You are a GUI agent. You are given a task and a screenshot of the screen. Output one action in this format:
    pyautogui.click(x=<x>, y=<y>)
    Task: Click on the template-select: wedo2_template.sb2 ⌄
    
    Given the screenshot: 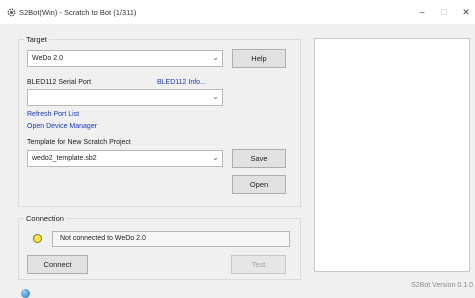 What is the action you would take?
    pyautogui.click(x=125, y=158)
    